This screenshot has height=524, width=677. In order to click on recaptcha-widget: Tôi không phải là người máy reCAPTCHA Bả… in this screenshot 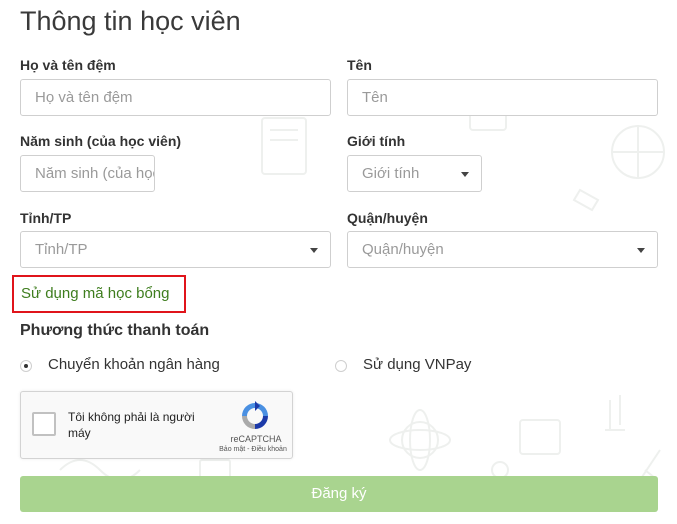, I will do `click(156, 425)`.